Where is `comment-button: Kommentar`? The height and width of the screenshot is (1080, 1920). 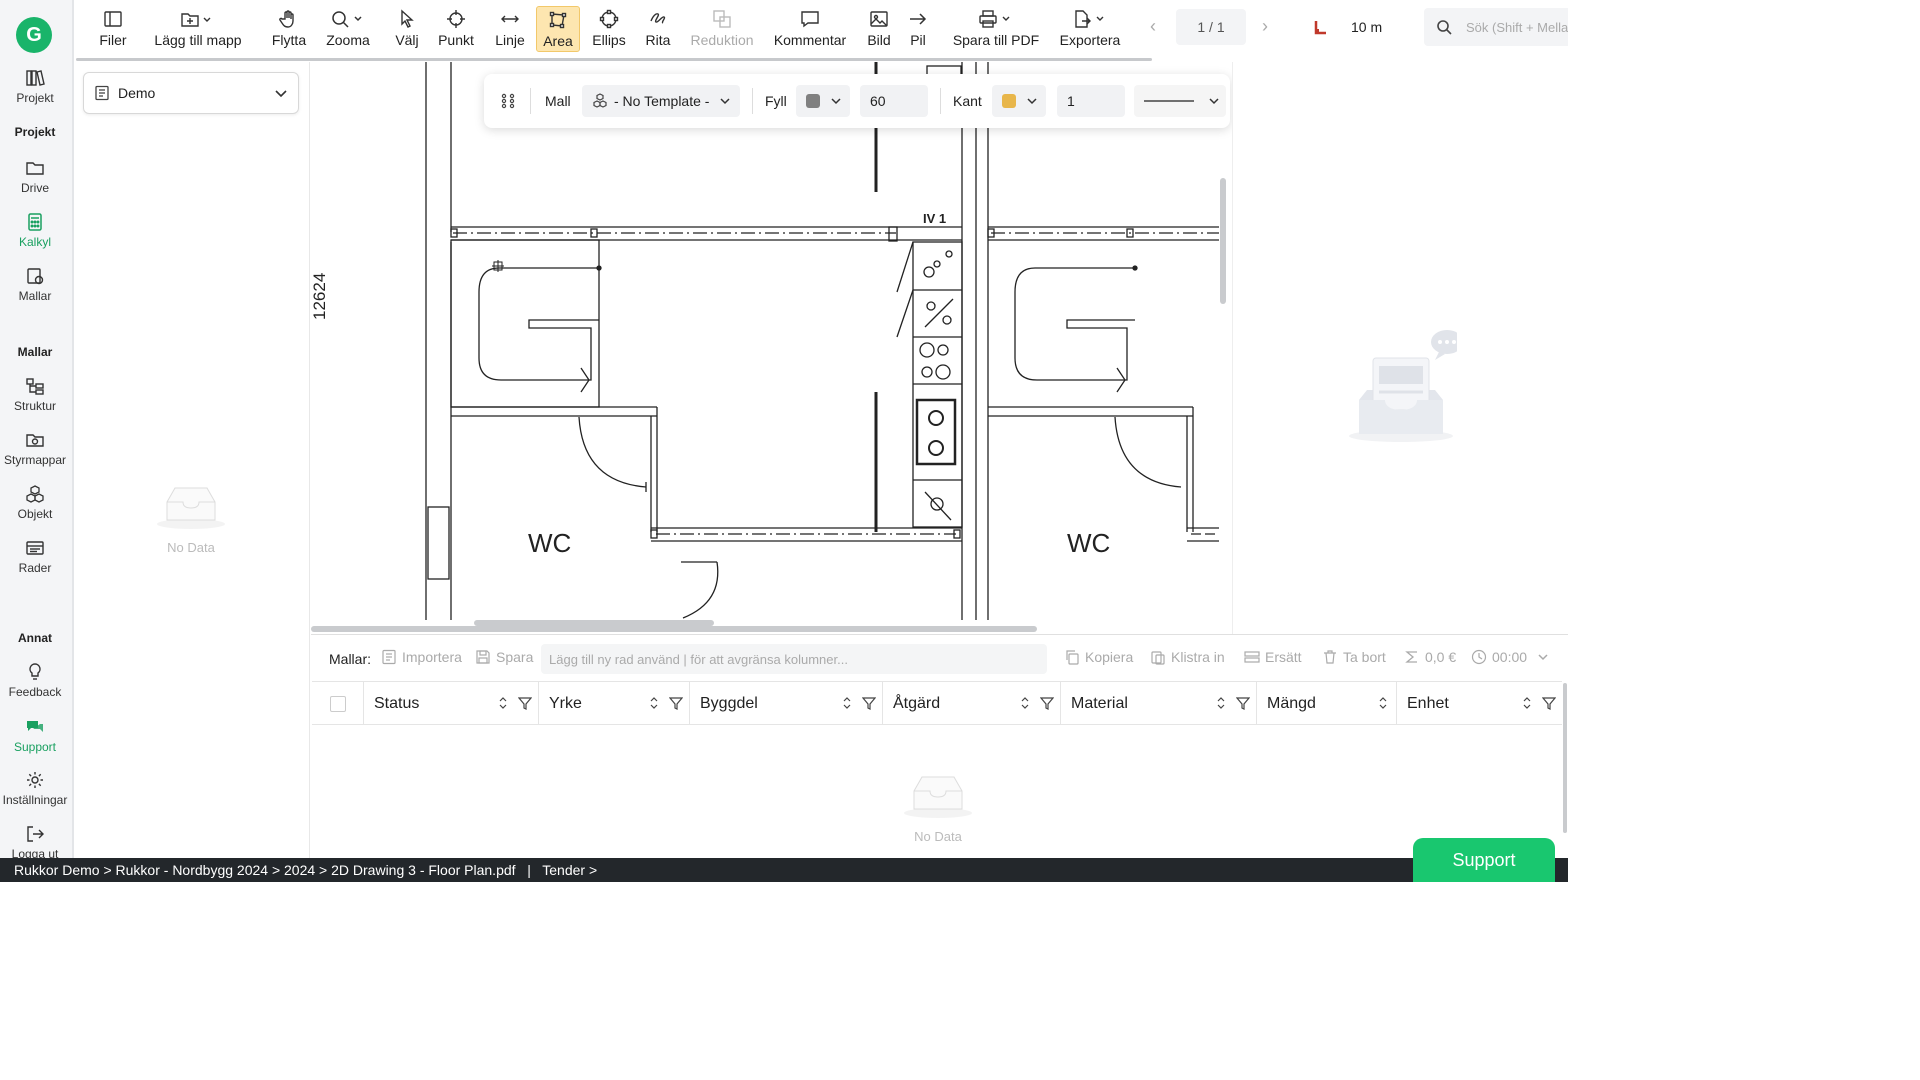
comment-button: Kommentar is located at coordinates (810, 29).